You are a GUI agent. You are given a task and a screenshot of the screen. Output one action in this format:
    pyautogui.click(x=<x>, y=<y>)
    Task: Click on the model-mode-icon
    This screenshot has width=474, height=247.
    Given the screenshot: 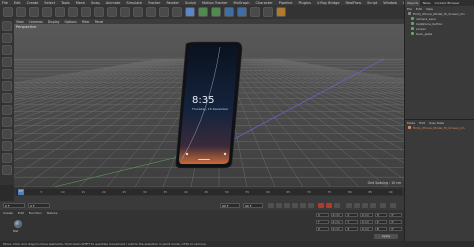 What is the action you would take?
    pyautogui.click(x=7, y=38)
    